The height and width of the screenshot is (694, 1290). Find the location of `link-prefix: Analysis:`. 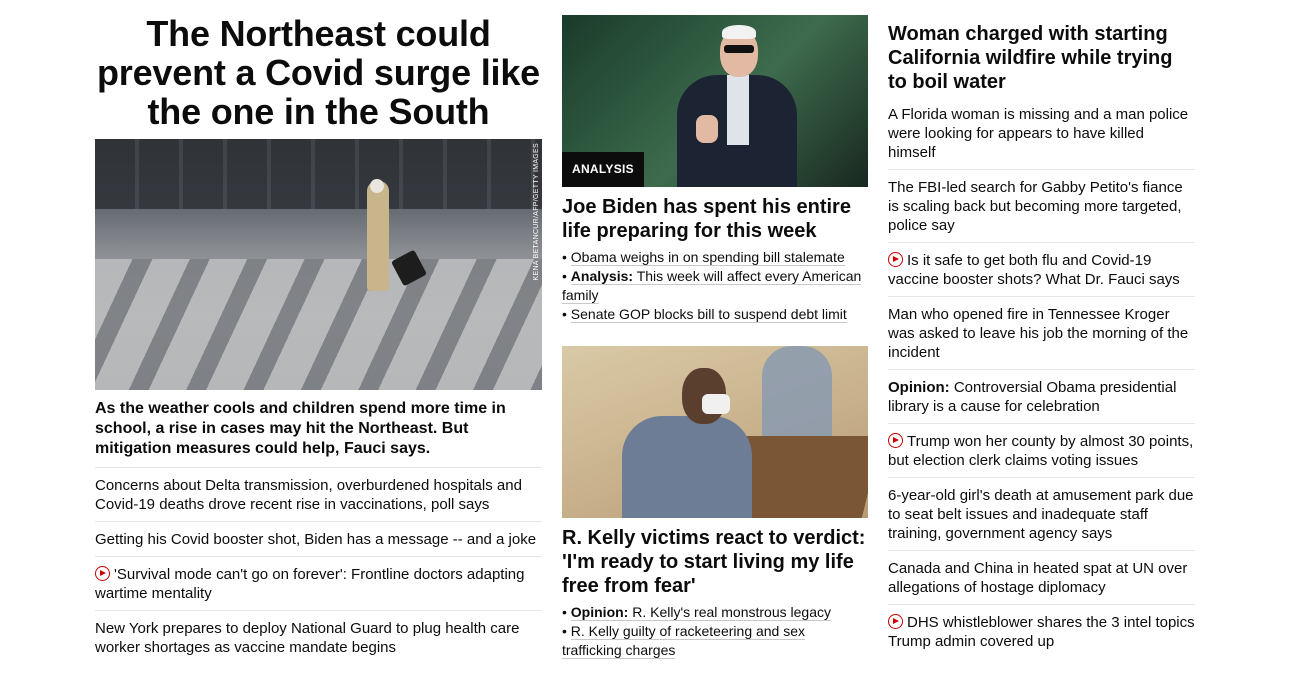

link-prefix: Analysis: is located at coordinates (602, 276).